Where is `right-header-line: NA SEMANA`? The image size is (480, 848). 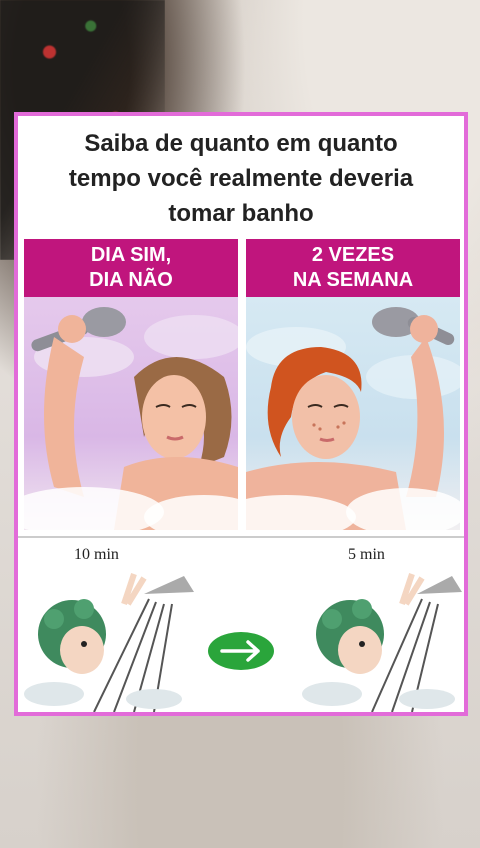 right-header-line: NA SEMANA is located at coordinates (353, 280).